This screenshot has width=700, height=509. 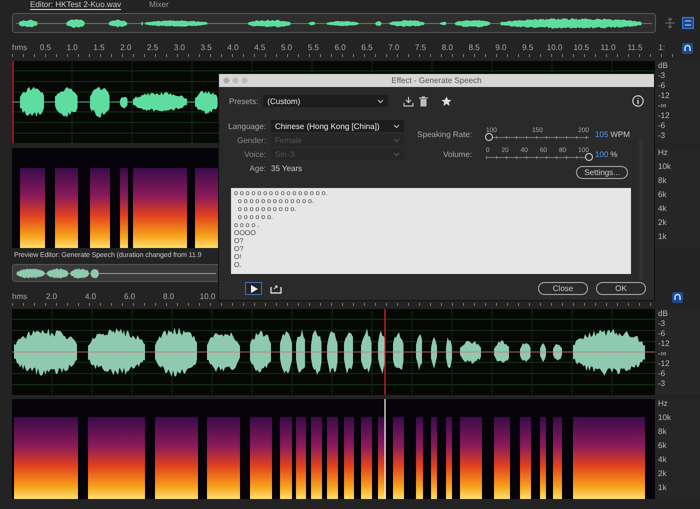 What do you see at coordinates (254, 154) in the screenshot?
I see `field-label: Voice:` at bounding box center [254, 154].